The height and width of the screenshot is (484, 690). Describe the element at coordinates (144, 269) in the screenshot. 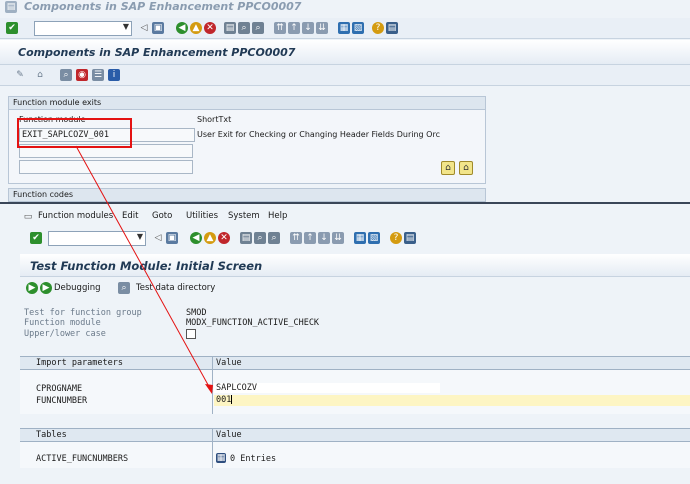

I see `annotation-arrow` at that location.